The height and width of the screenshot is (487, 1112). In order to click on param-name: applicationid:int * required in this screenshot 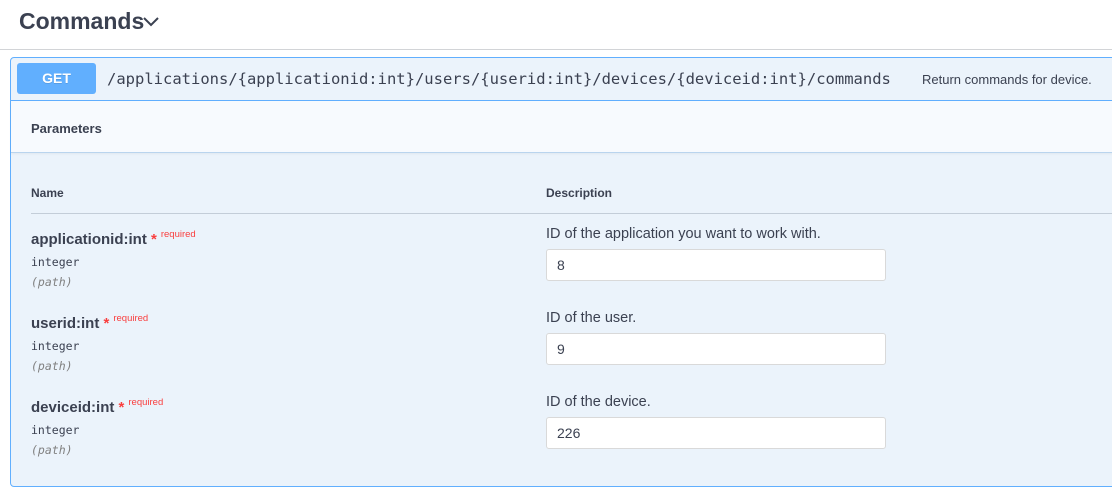, I will do `click(113, 238)`.